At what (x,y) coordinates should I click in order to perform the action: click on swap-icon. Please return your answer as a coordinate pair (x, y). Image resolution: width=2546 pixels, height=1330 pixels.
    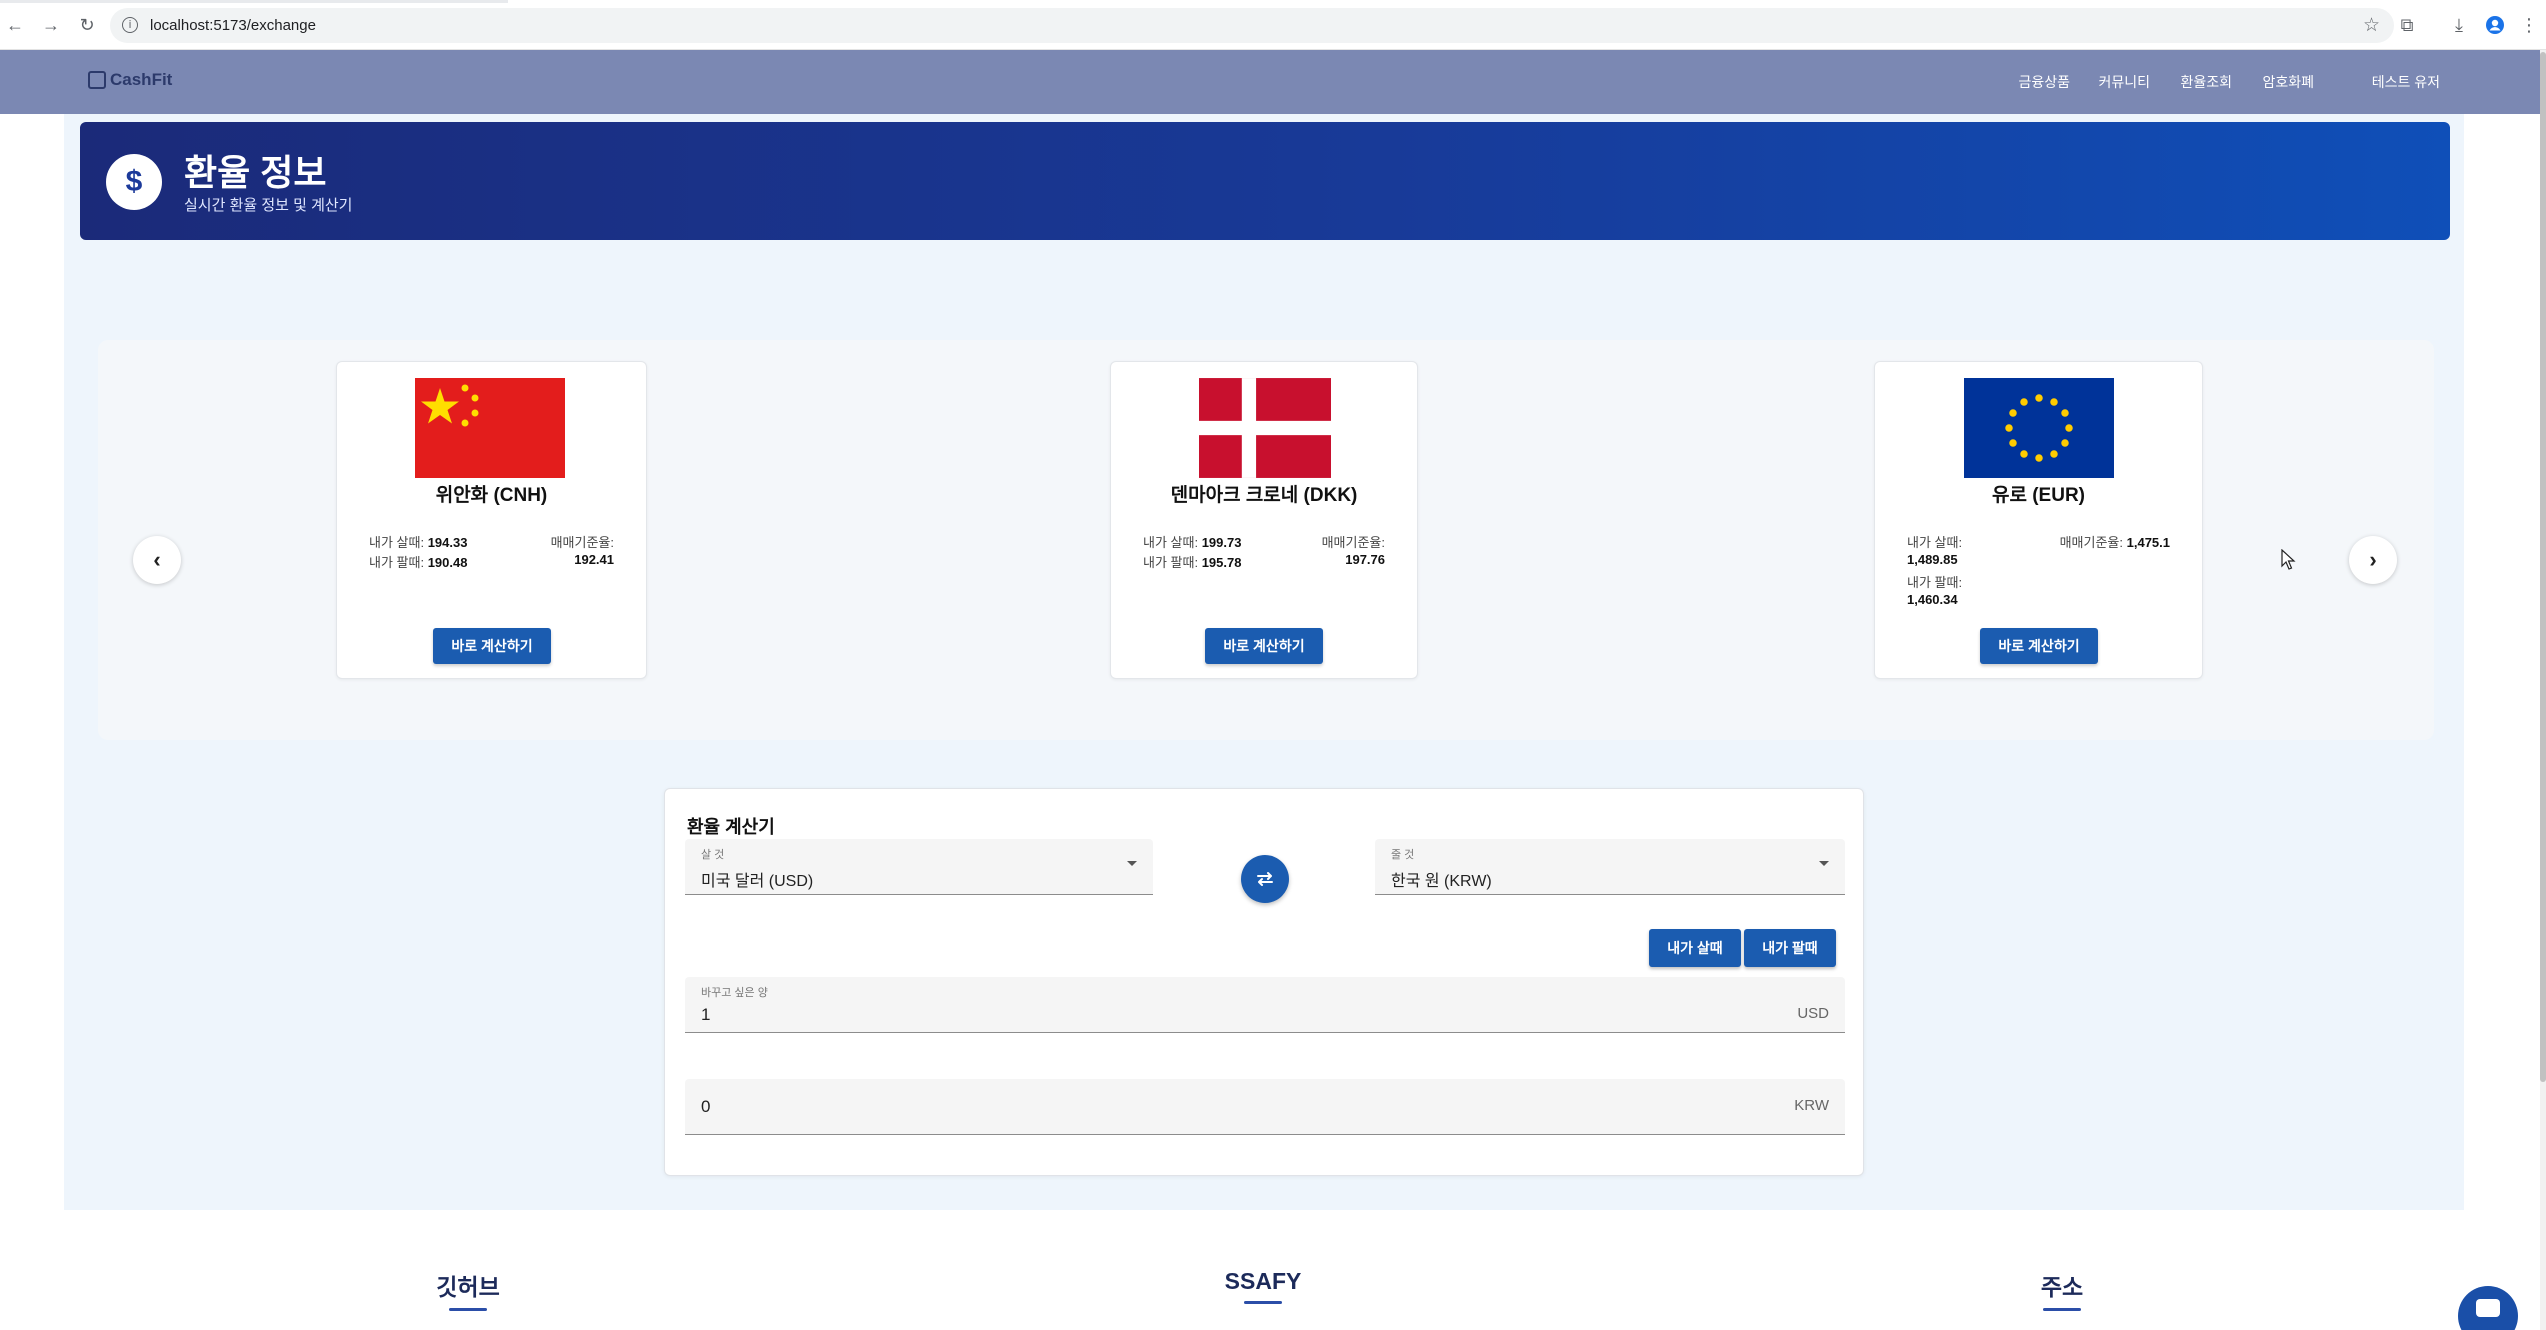
    Looking at the image, I should click on (1265, 879).